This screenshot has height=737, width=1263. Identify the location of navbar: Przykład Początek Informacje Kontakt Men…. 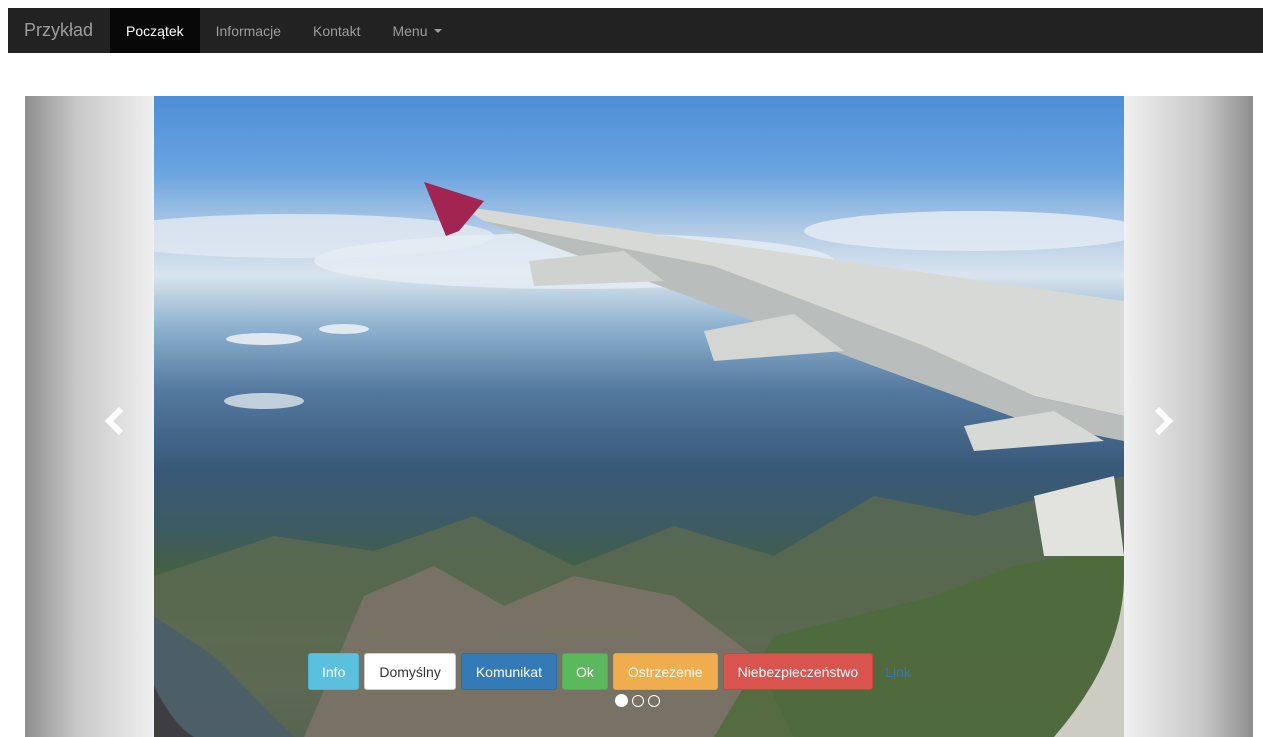
(635, 30).